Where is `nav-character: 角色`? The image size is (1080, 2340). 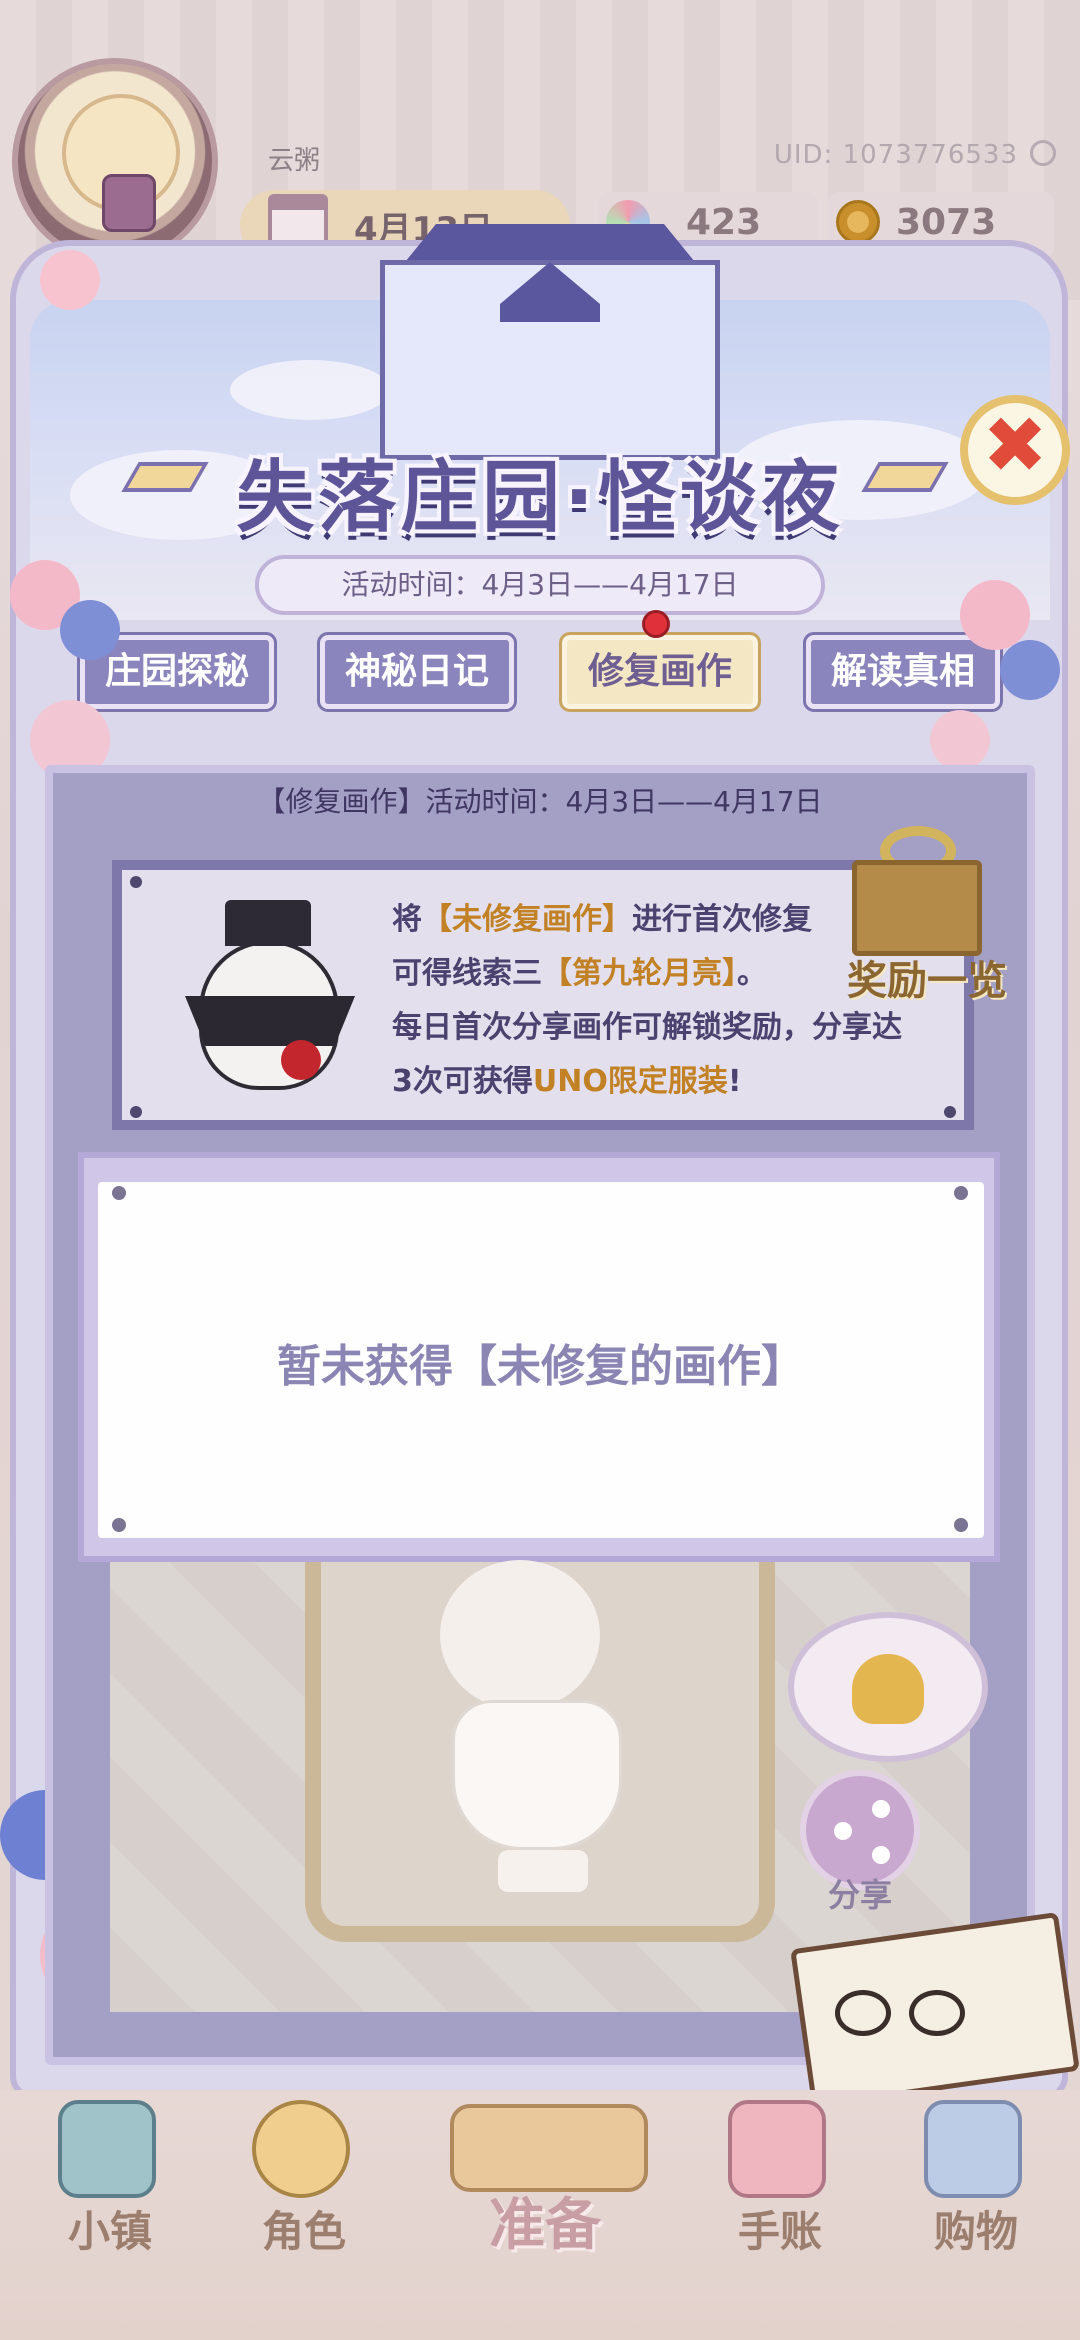 nav-character: 角色 is located at coordinates (304, 2228).